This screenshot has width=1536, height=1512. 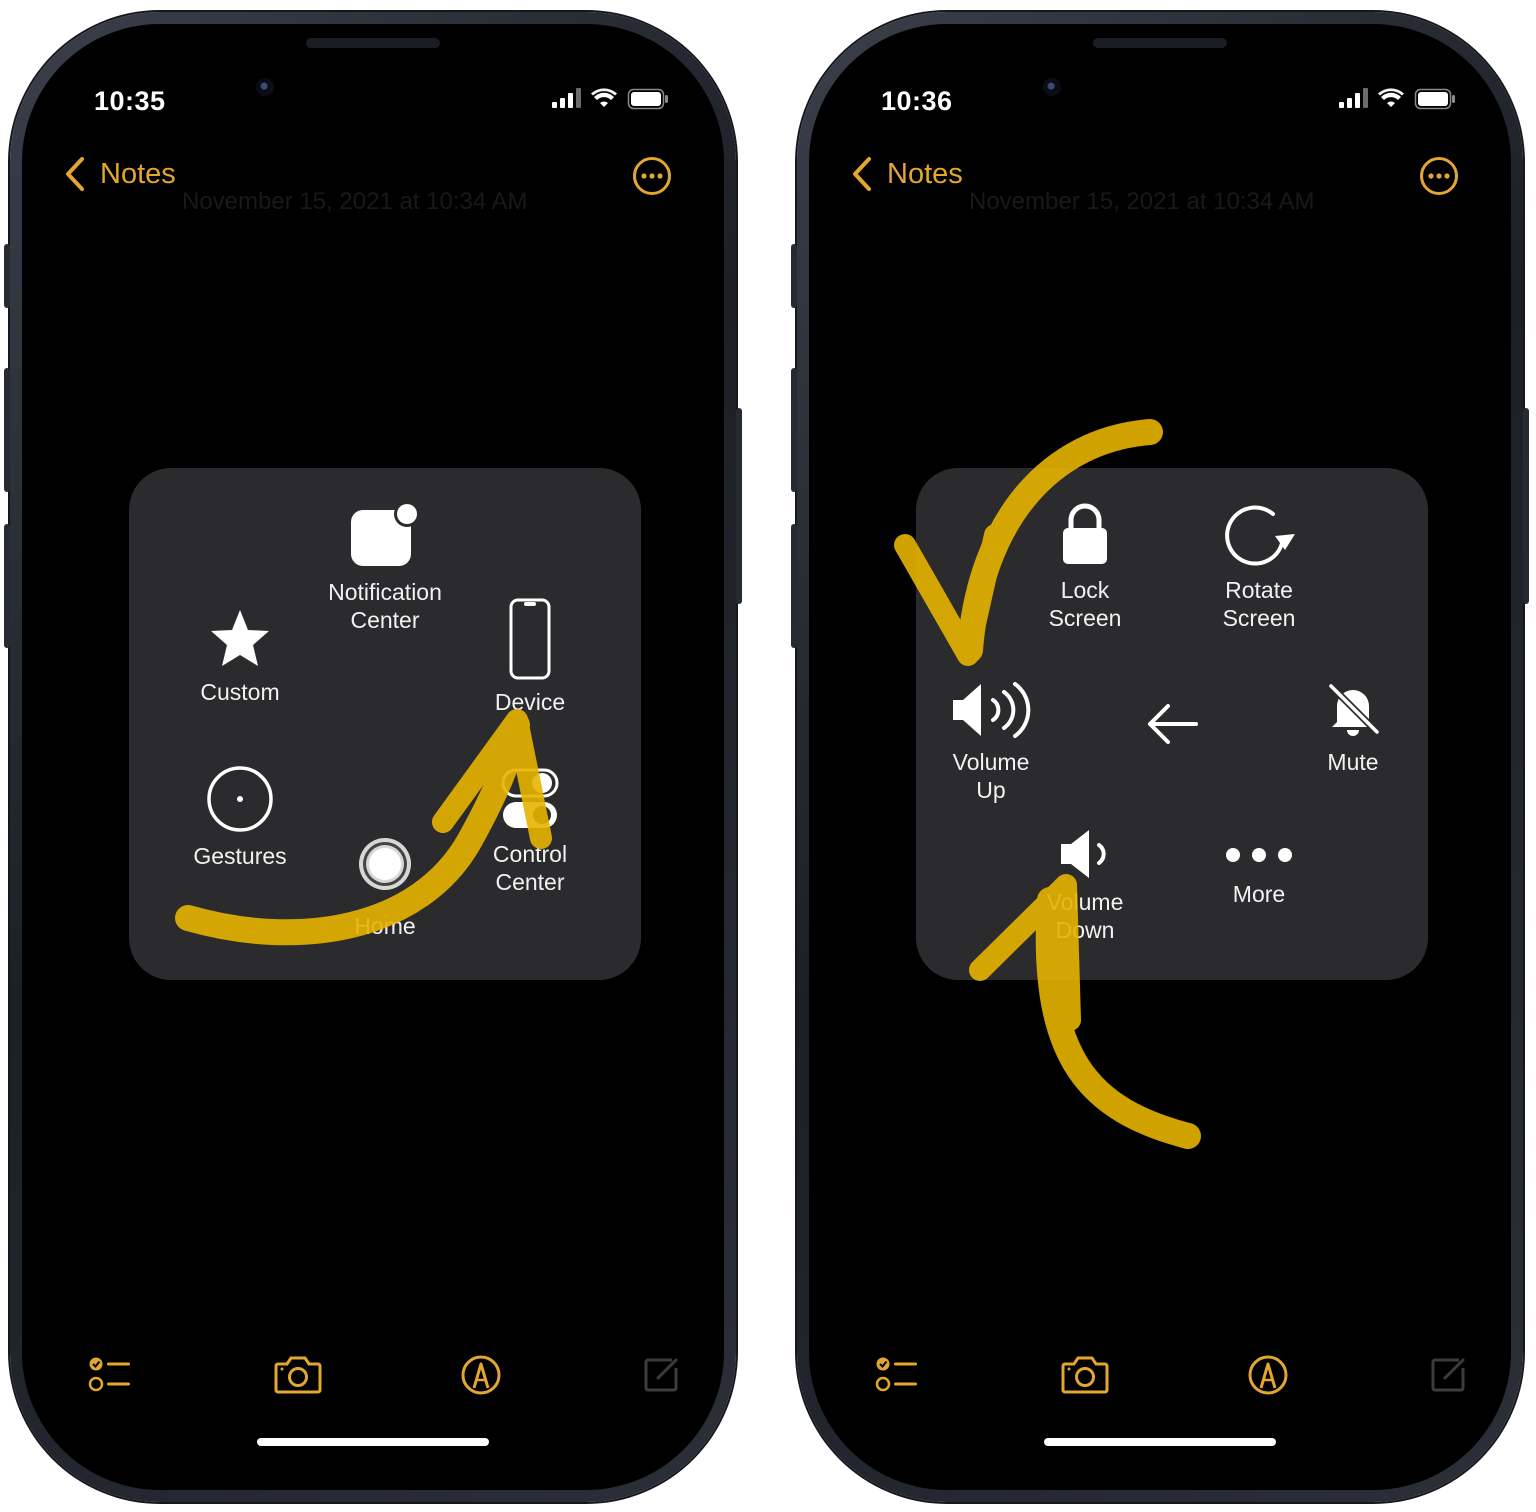 I want to click on star-icon, so click(x=240, y=638).